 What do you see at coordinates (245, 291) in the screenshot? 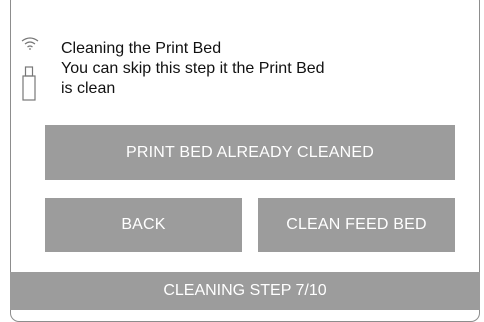
I see `cleaning-step-status: CLEANING STEP 7/10` at bounding box center [245, 291].